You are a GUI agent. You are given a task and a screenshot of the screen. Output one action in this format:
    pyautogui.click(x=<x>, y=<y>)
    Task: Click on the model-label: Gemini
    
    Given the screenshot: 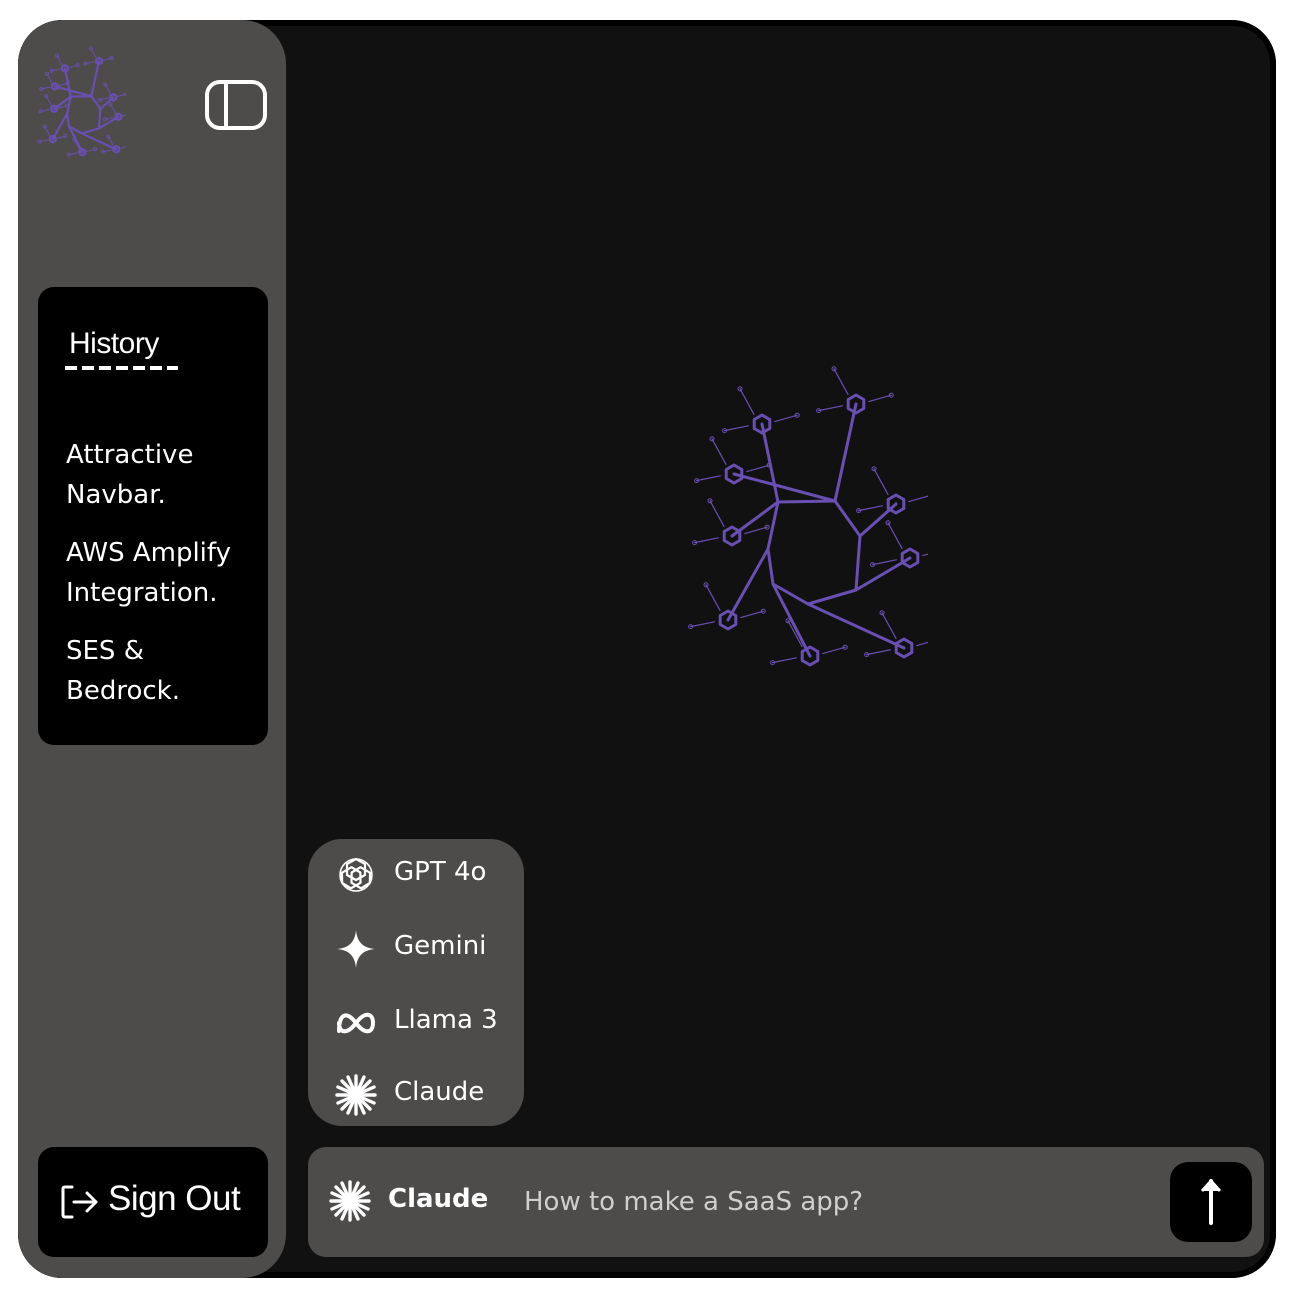 What is the action you would take?
    pyautogui.click(x=440, y=946)
    